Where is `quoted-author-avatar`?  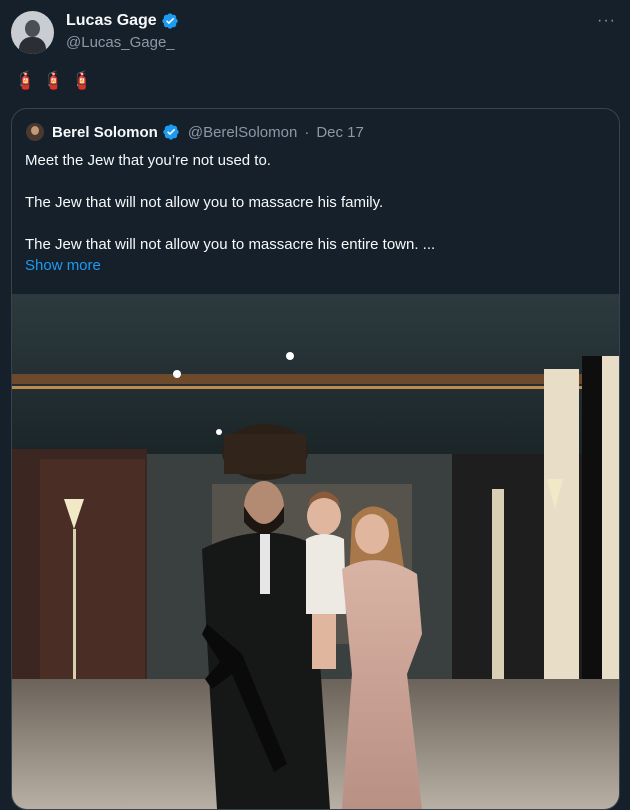 quoted-author-avatar is located at coordinates (35, 132).